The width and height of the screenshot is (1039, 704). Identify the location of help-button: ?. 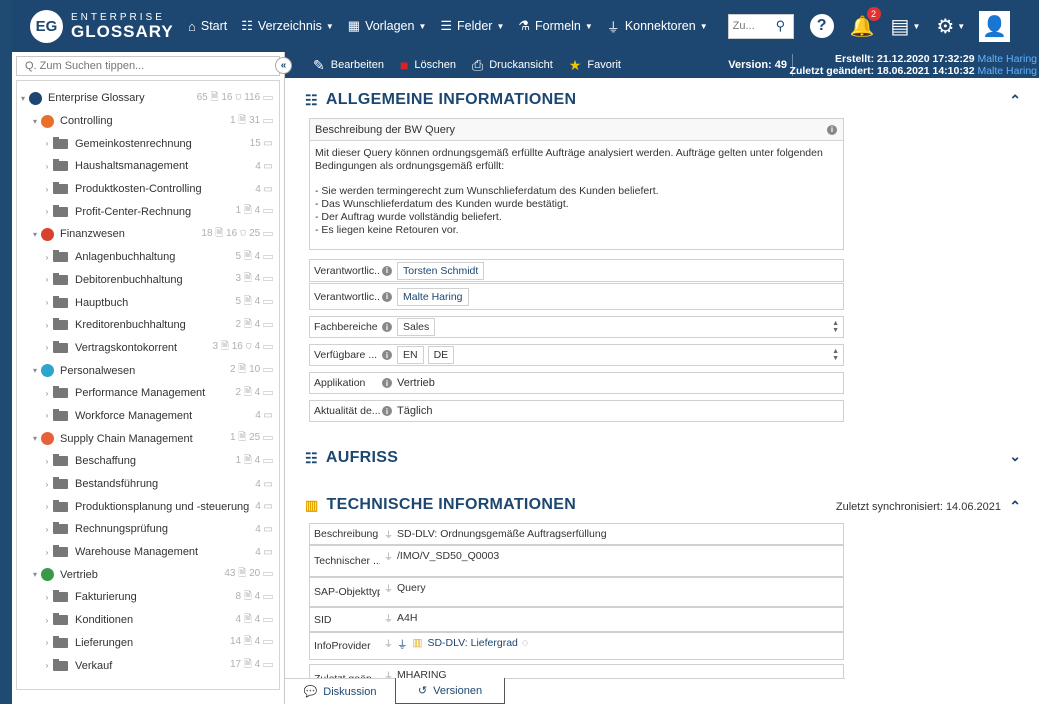
(821, 26).